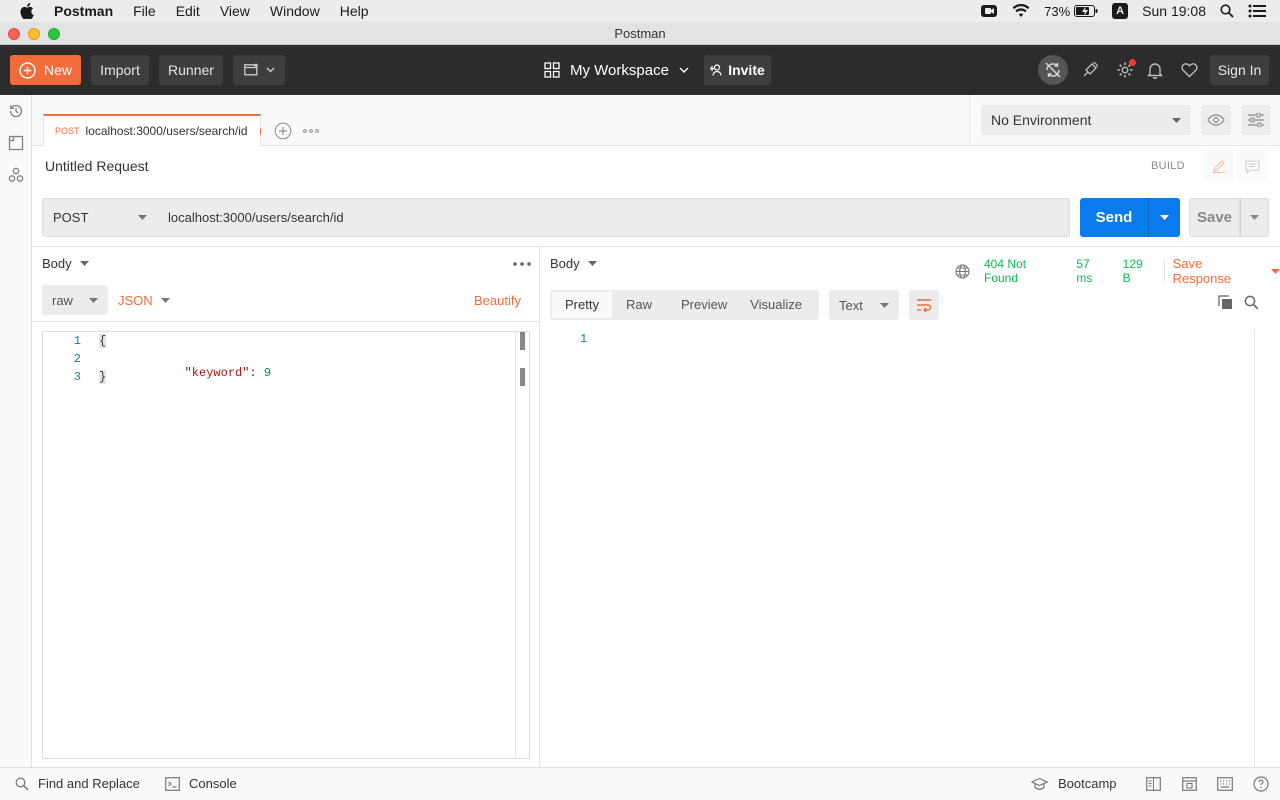 This screenshot has height=800, width=1280. Describe the element at coordinates (57, 263) in the screenshot. I see `request-body-label: Body` at that location.